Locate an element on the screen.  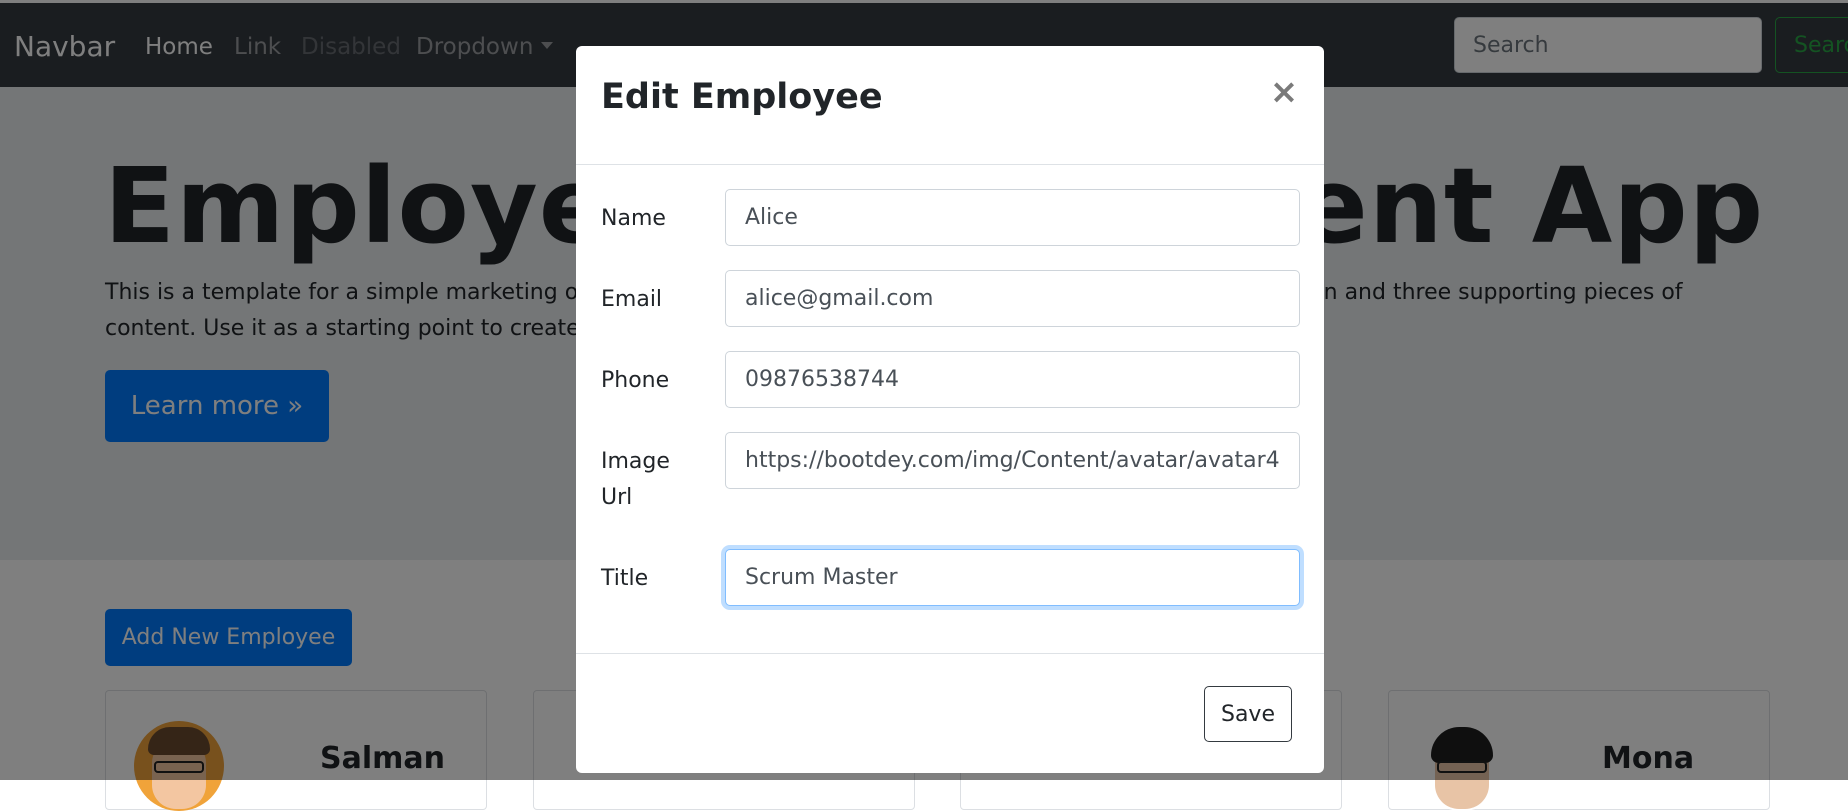
email-label: Email is located at coordinates (632, 299).